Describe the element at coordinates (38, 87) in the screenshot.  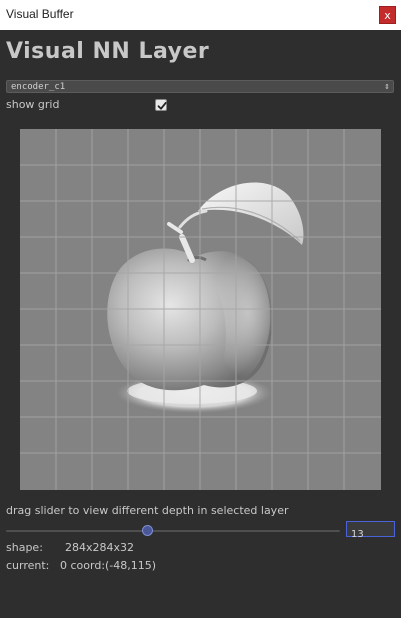
I see `layer-dropdown-value: encoder_c1` at that location.